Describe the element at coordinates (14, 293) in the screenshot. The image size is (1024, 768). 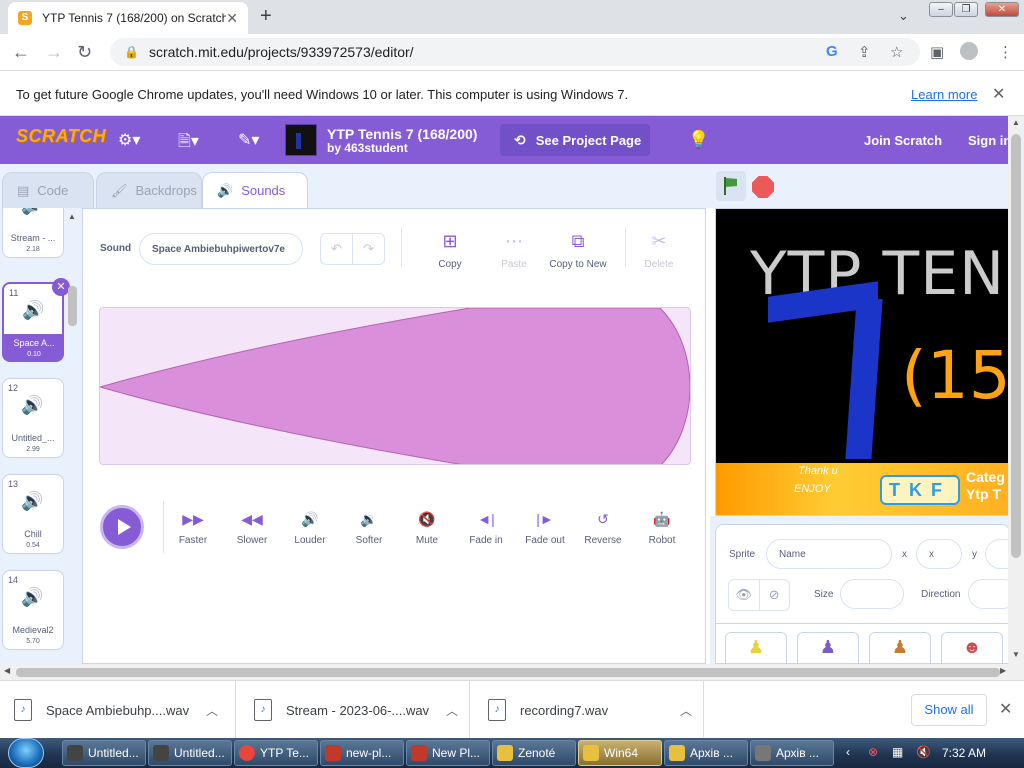
I see `sound-item-number: 11` at that location.